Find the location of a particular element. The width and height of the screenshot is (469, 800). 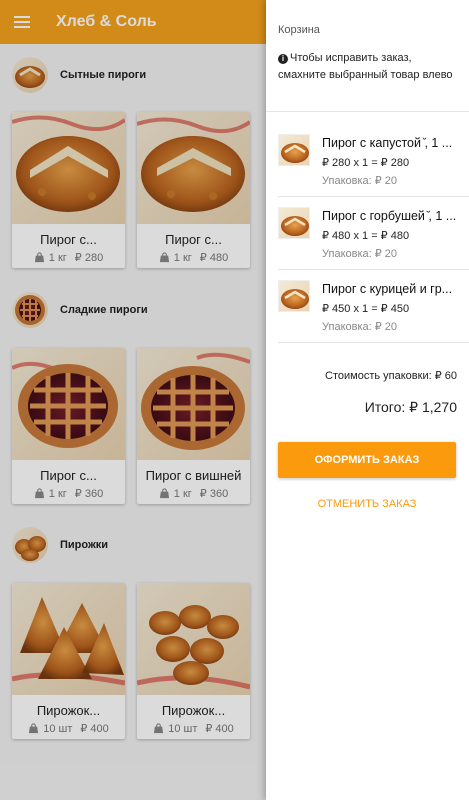

cart-item-price: ₽ 480 x 1 = ₽ 480 is located at coordinates (366, 236).